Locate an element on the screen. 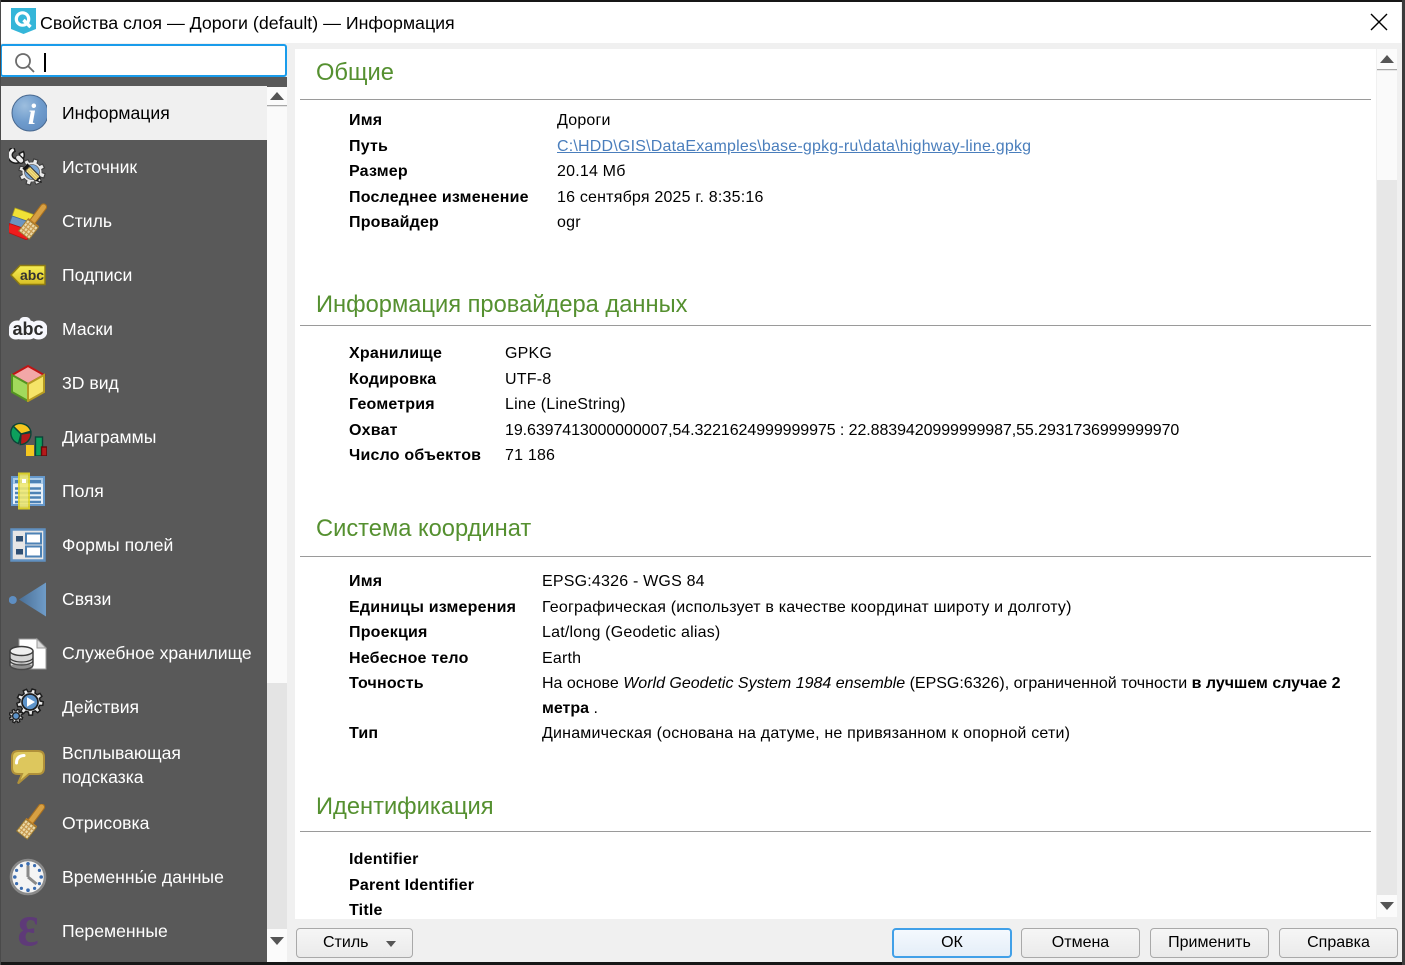  svg-text: ε is located at coordinates (27, 931).